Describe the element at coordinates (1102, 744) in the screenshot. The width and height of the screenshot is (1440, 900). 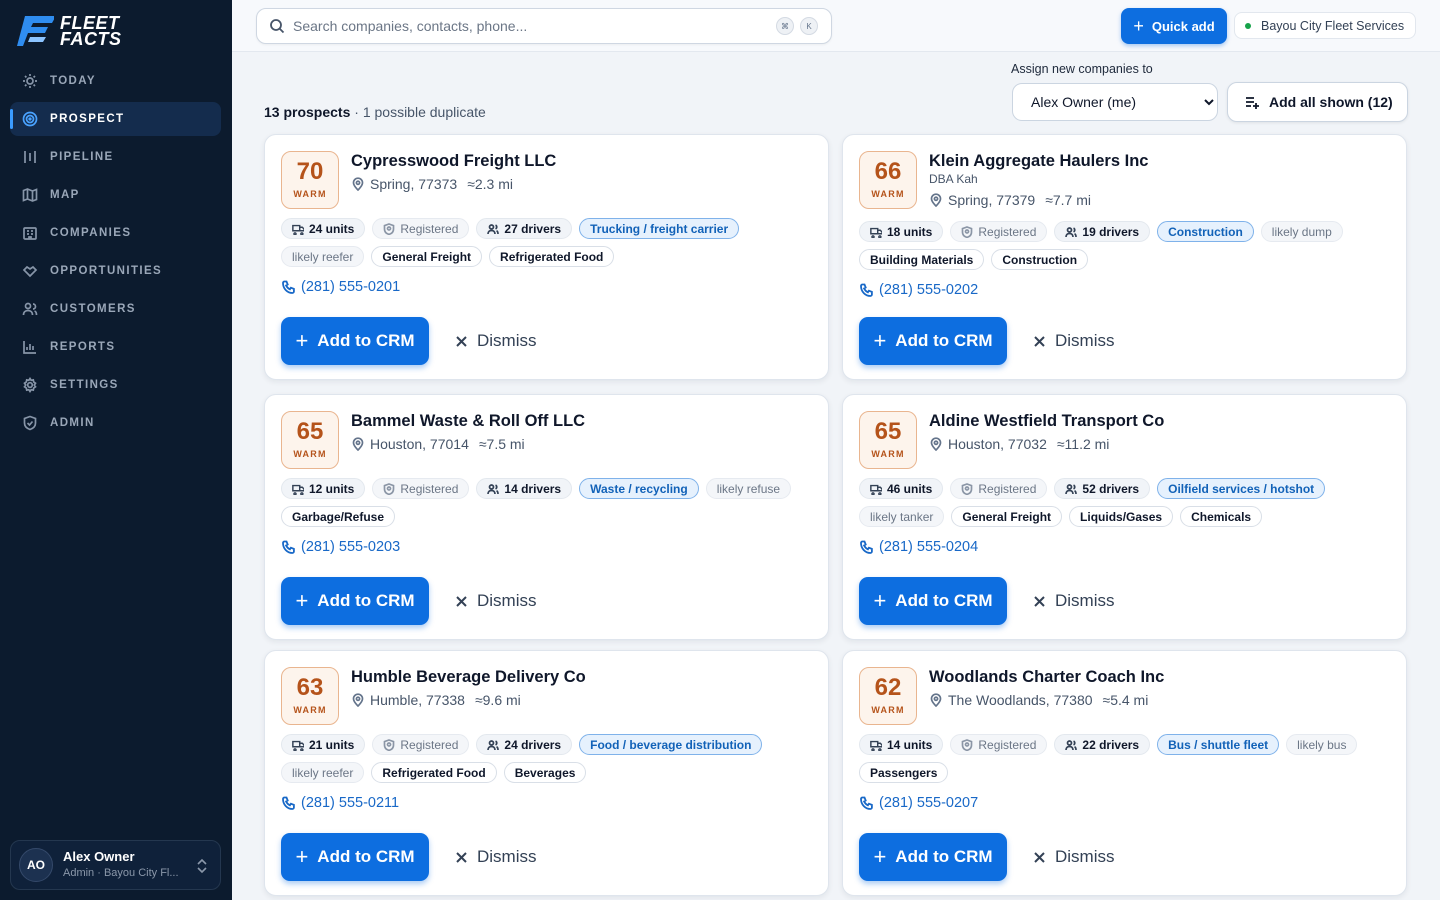
I see `drivers-chip: 22 drivers` at that location.